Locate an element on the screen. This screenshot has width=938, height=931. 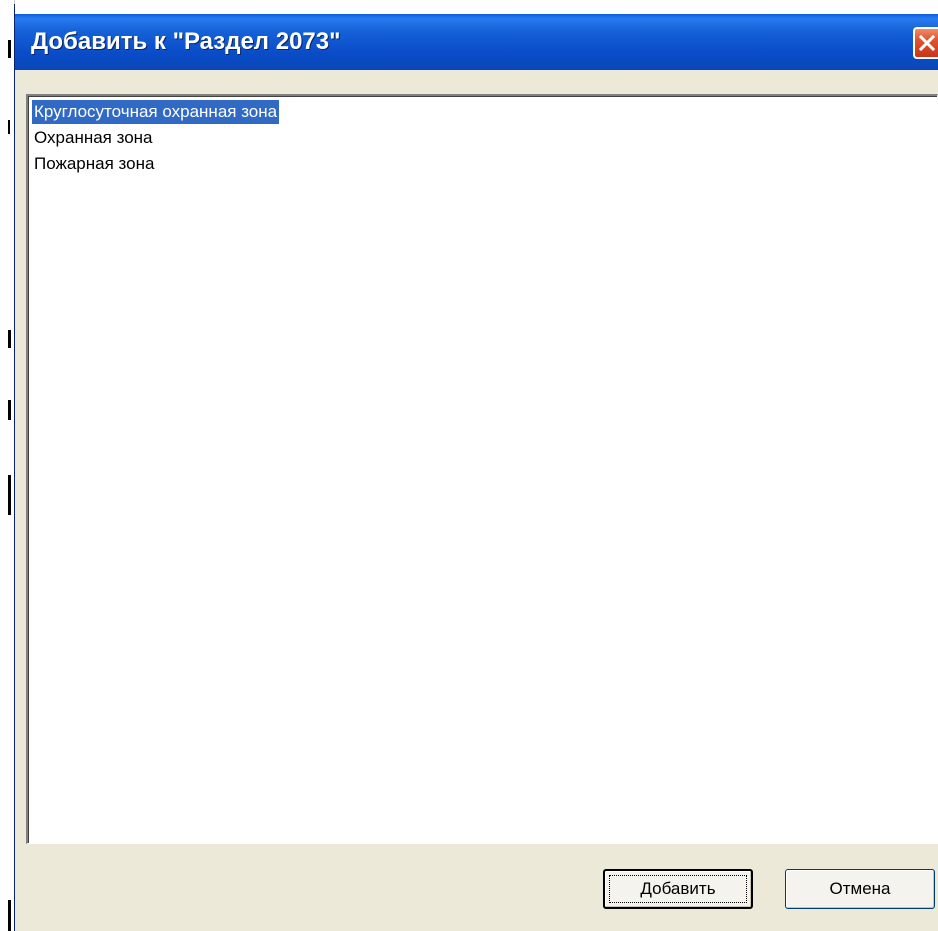
dialog-title: Добавить к "Раздел 2073" is located at coordinates (186, 41).